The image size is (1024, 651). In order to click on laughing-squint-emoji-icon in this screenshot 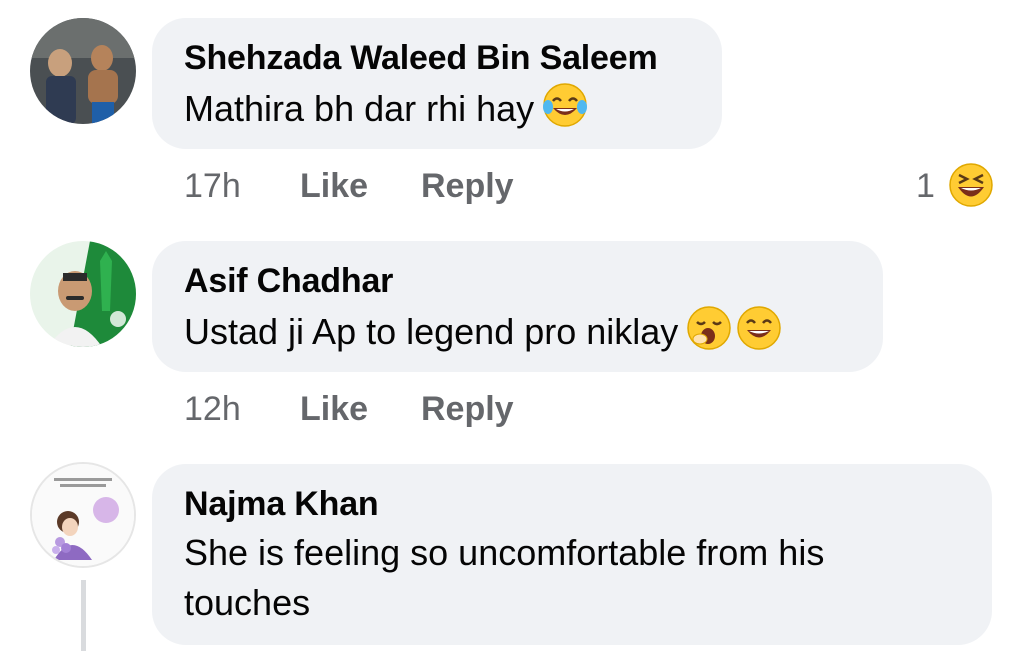, I will do `click(971, 189)`.